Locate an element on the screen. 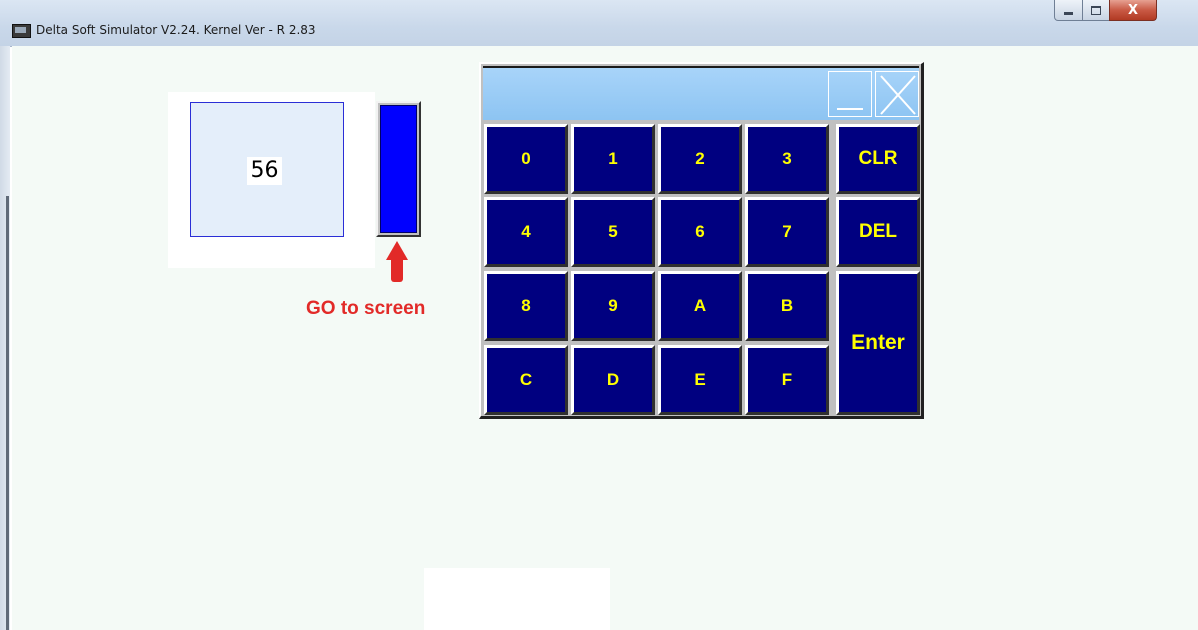 This screenshot has width=1198, height=630. key-a: A is located at coordinates (700, 306).